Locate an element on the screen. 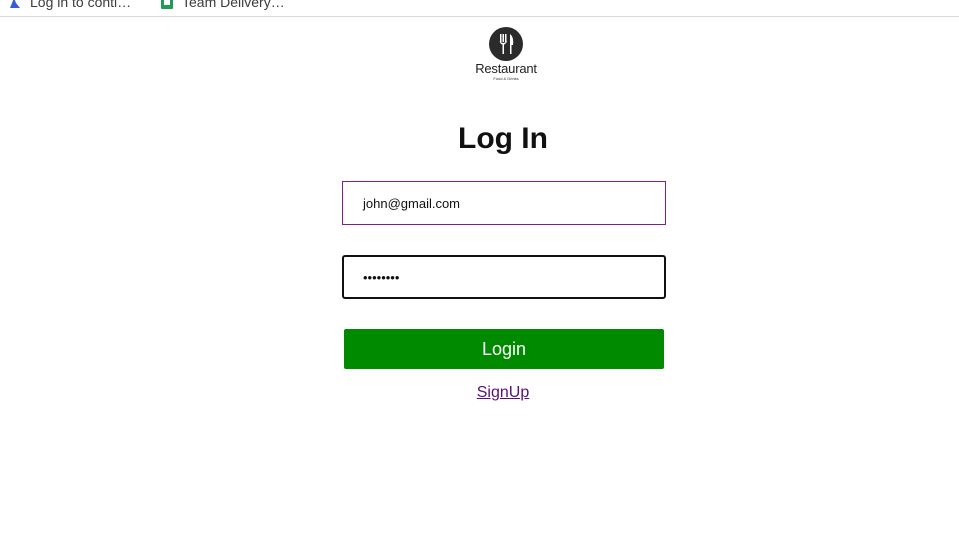 Image resolution: width=959 pixels, height=539 pixels. signup-link: SignUp is located at coordinates (479, 393).